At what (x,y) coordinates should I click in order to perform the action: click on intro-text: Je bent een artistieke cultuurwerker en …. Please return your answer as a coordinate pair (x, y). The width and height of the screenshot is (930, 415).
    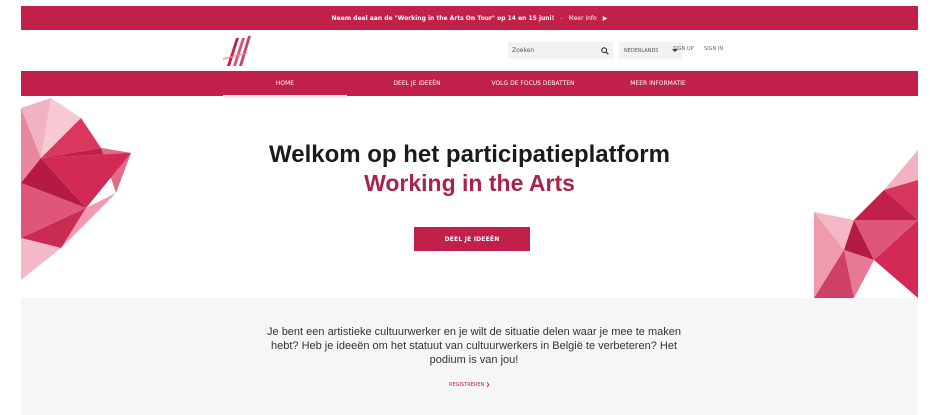
    Looking at the image, I should click on (474, 346).